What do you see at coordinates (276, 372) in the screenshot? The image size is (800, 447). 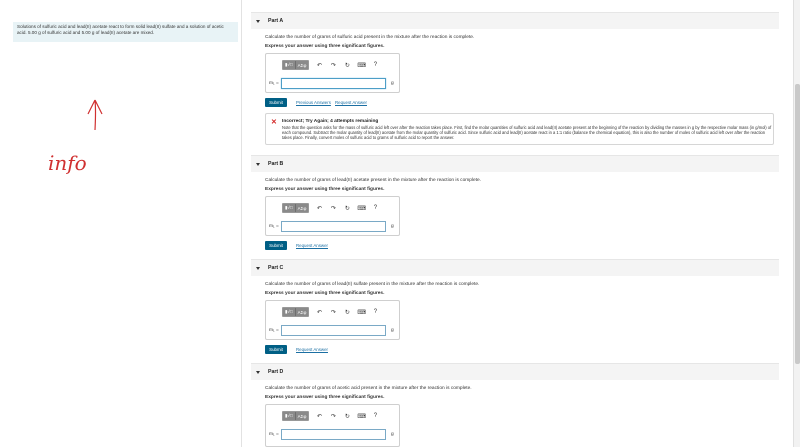 I see `part-d-title: Part D` at bounding box center [276, 372].